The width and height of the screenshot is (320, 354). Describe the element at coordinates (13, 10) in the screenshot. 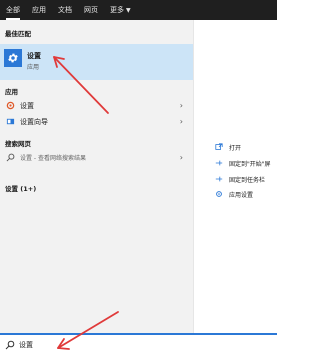

I see `tab-all: 全部` at that location.